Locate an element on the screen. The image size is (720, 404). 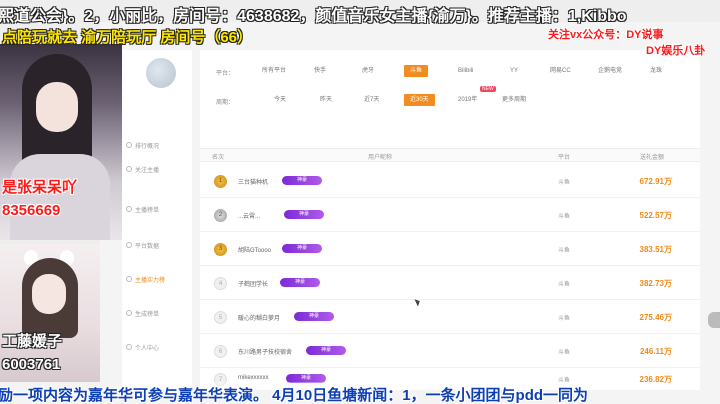
platform-option: 龙珠 is located at coordinates (656, 71).